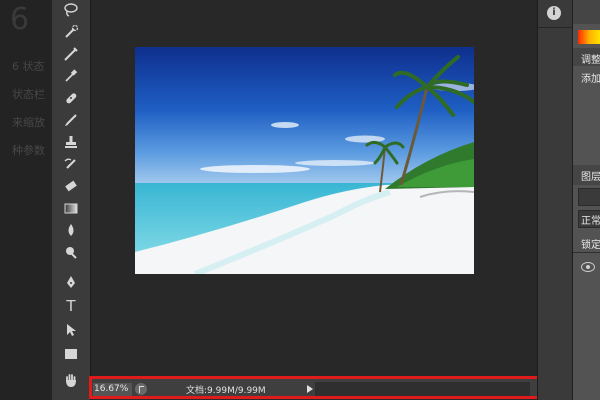 This screenshot has height=400, width=600. Describe the element at coordinates (586, 252) in the screenshot. I see `layers-divider` at that location.